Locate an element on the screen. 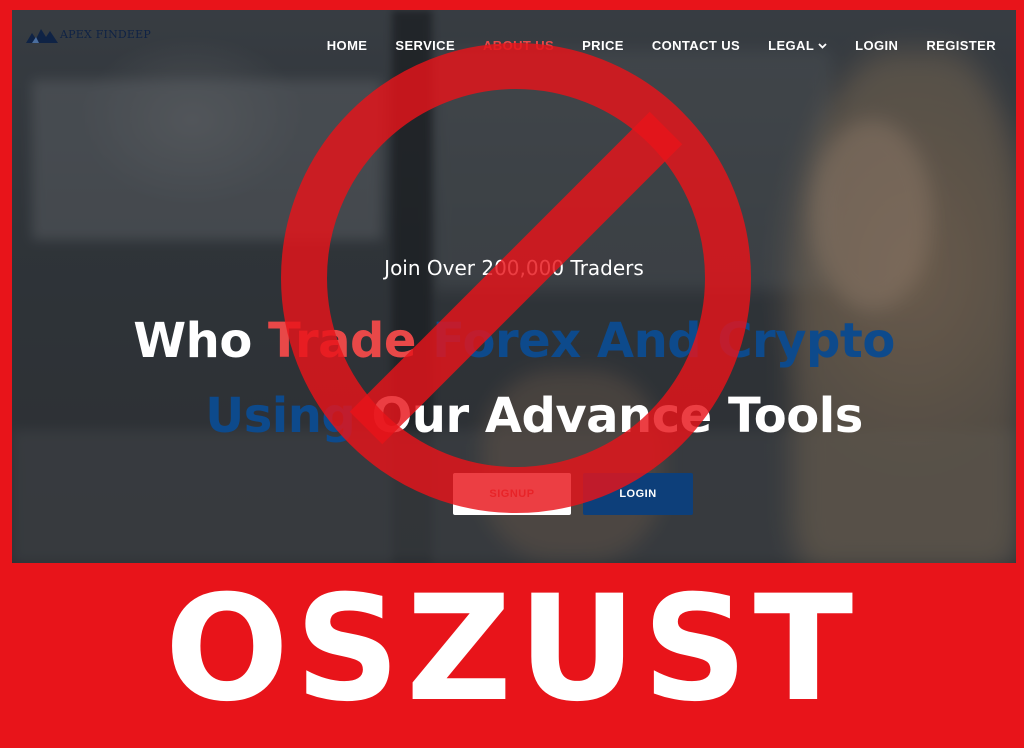  headline-word: Using is located at coordinates (280, 416).